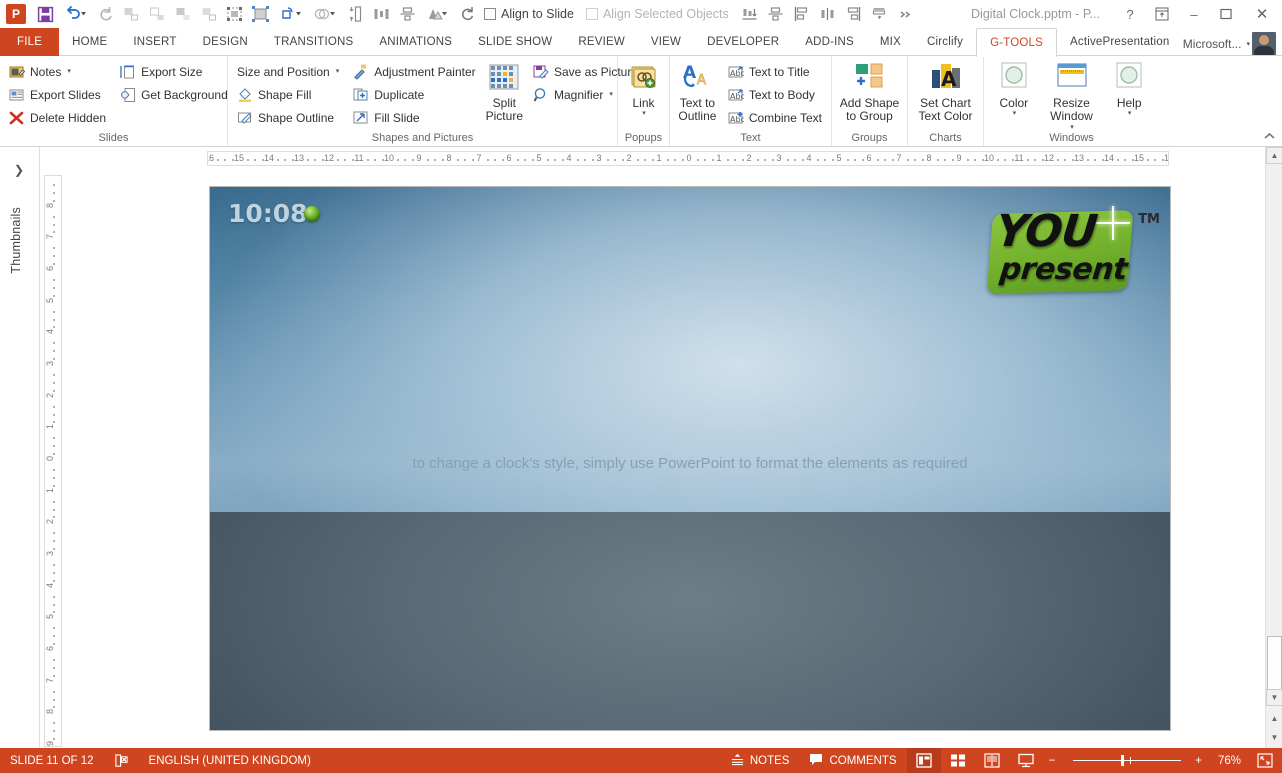 The image size is (1282, 773). What do you see at coordinates (57, 71) in the screenshot?
I see `notes-button: Notes ▾` at bounding box center [57, 71].